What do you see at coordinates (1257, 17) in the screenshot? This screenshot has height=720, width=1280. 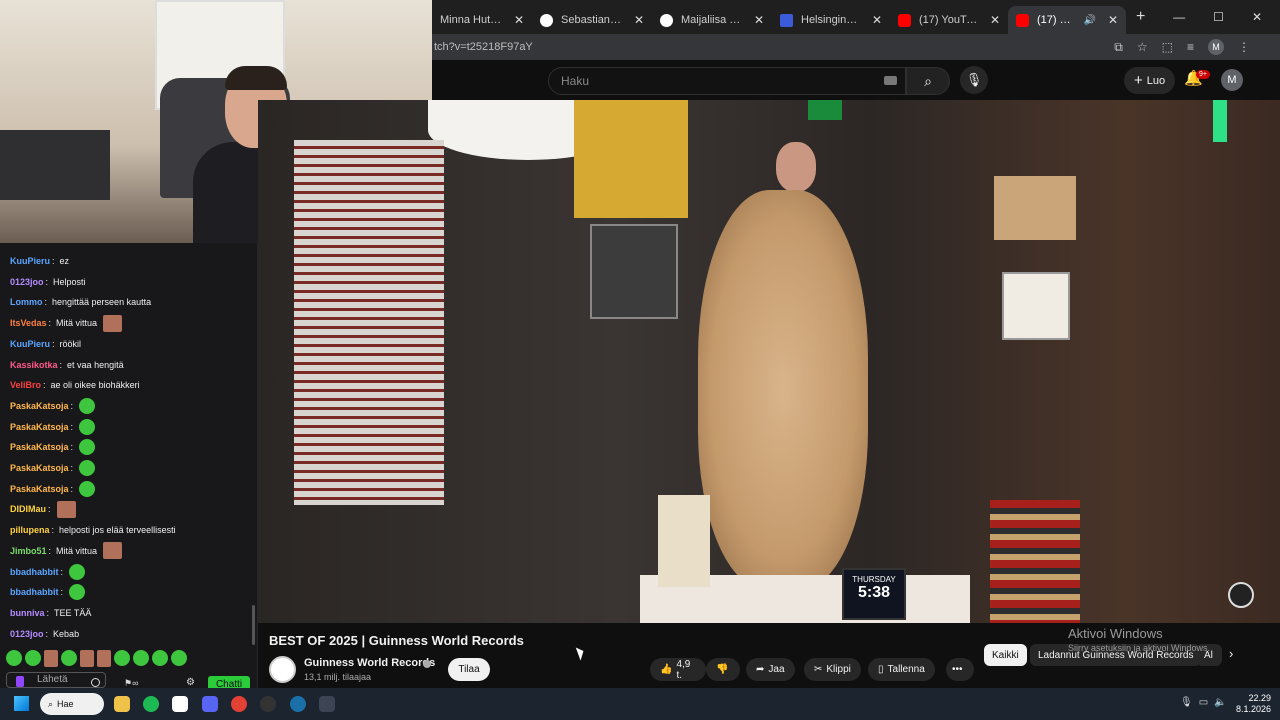 I see `close-window-icon: ✕` at bounding box center [1257, 17].